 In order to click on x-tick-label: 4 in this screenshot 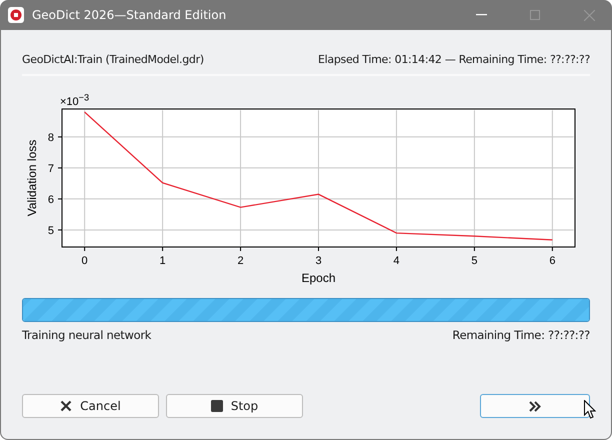, I will do `click(396, 261)`.